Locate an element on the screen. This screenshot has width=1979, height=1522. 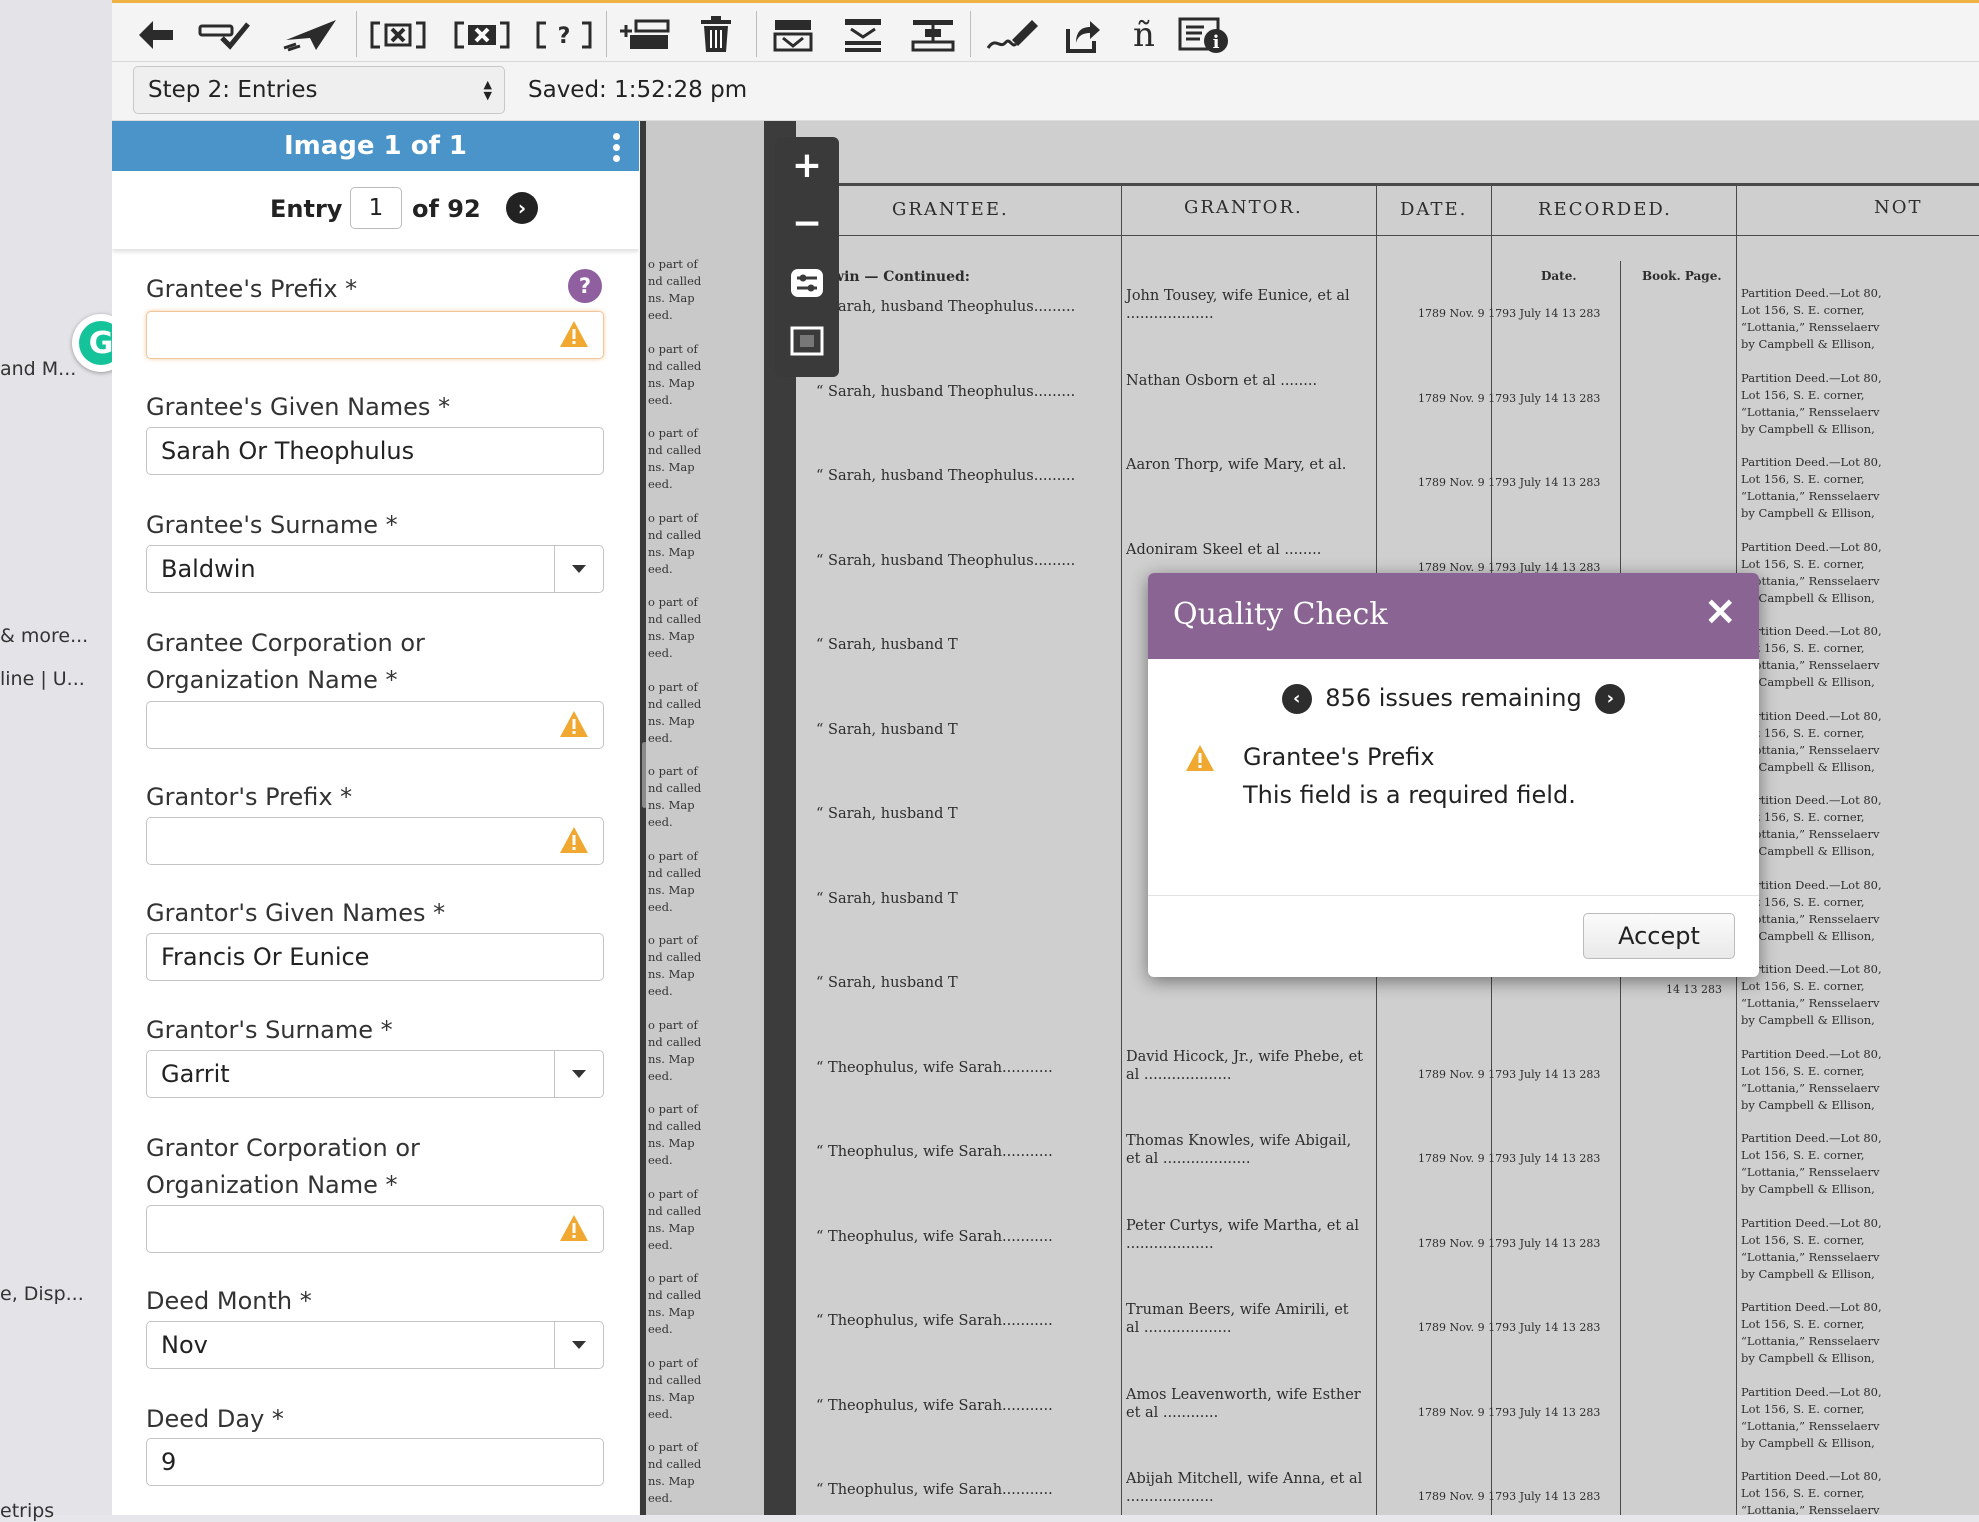
previous-issue-icon: ‹ is located at coordinates (1296, 699).